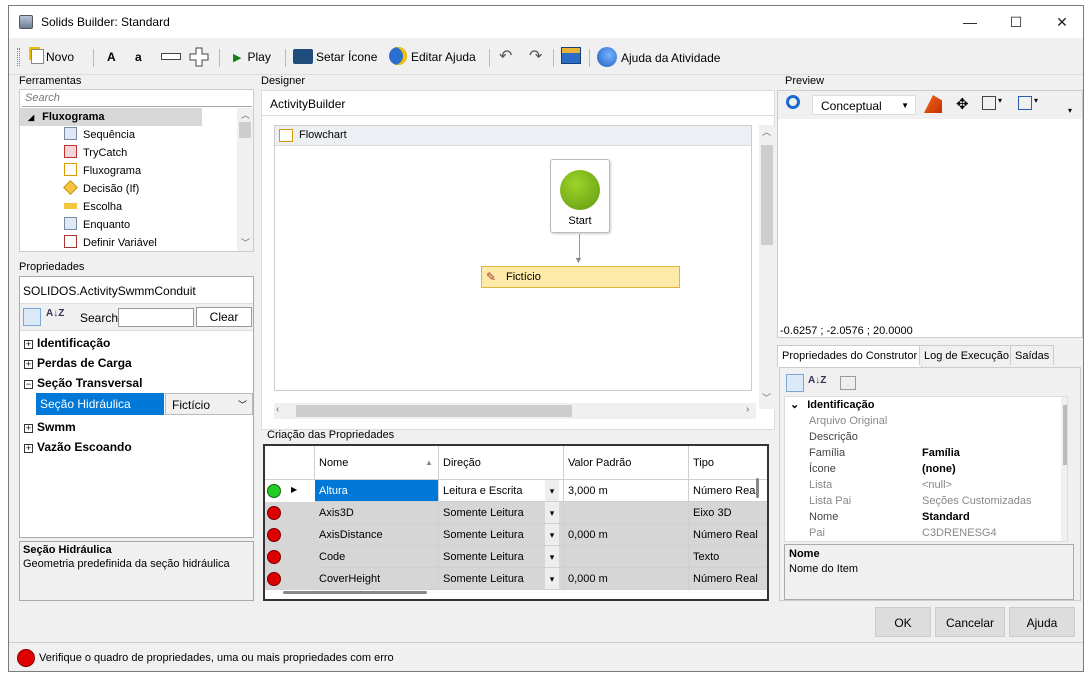  I want to click on projection-icon, so click(1025, 103).